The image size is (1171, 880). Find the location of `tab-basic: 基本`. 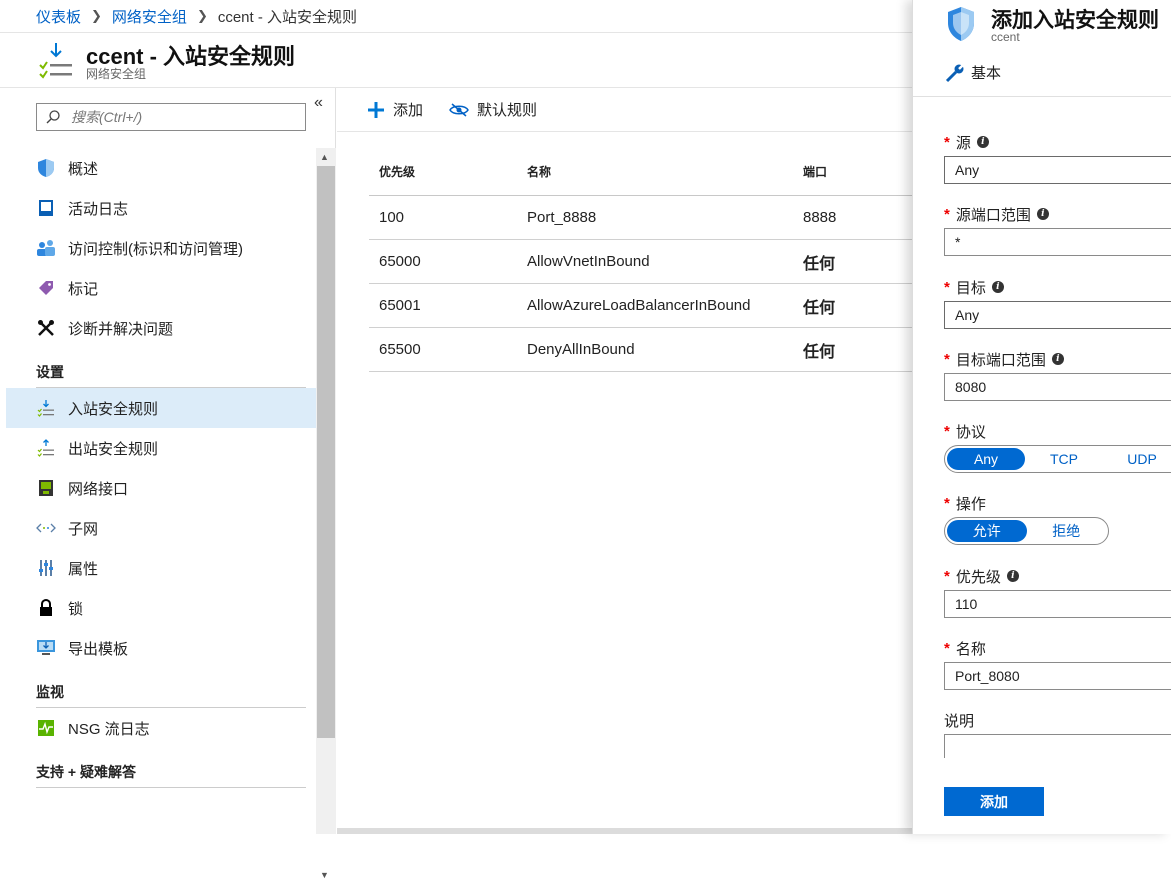

tab-basic: 基本 is located at coordinates (973, 72).